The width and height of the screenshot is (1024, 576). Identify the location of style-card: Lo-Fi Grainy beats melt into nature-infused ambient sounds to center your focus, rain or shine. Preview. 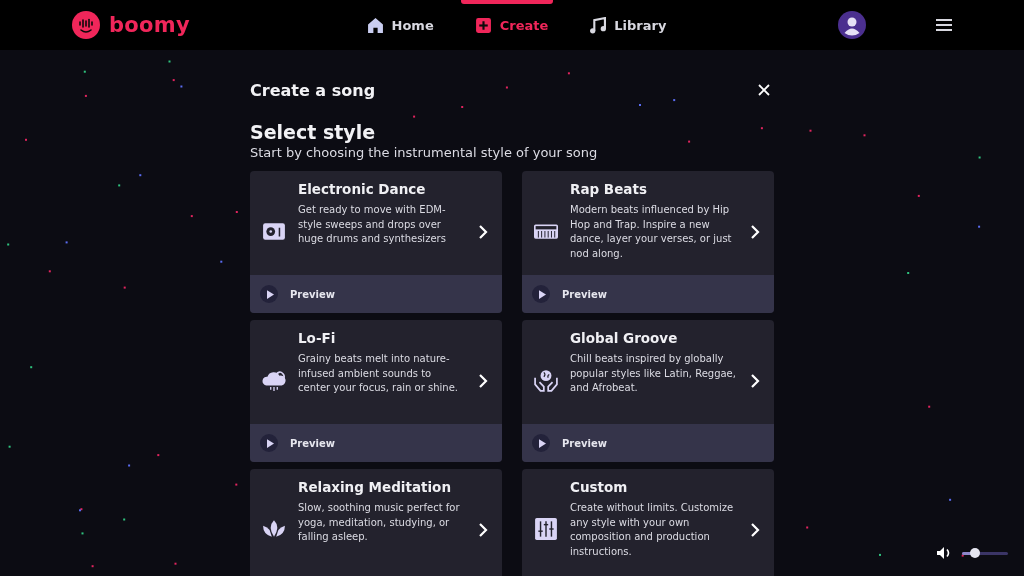
(376, 391).